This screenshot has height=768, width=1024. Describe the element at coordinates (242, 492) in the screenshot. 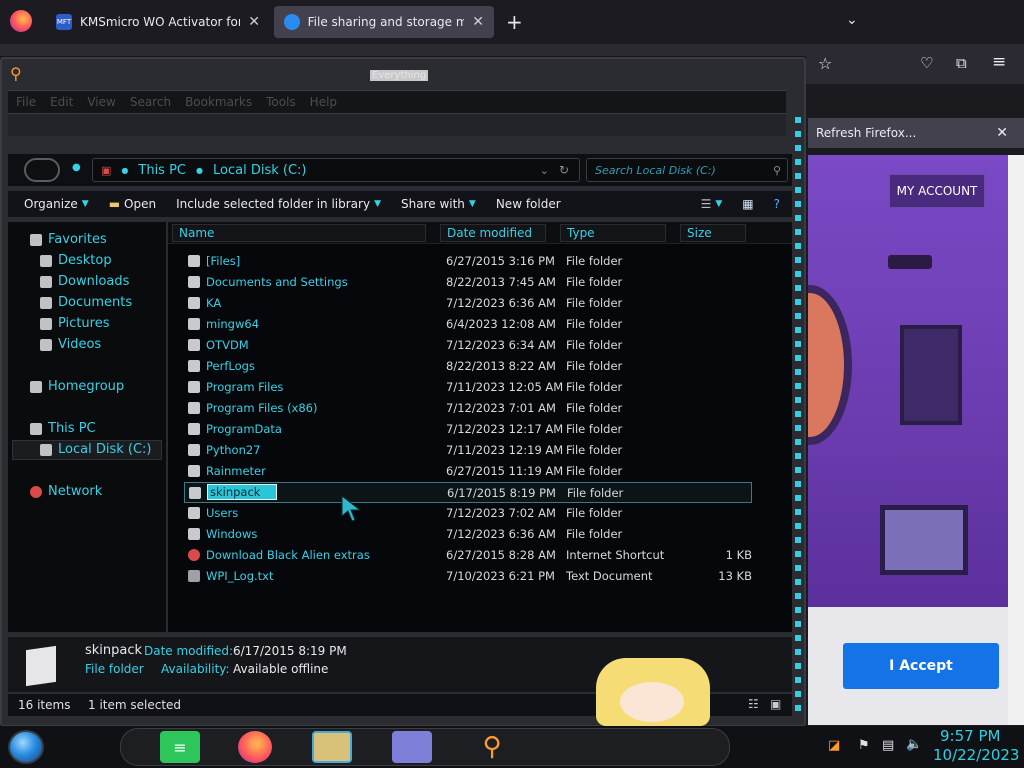

I see `rename-input: skinpack` at that location.